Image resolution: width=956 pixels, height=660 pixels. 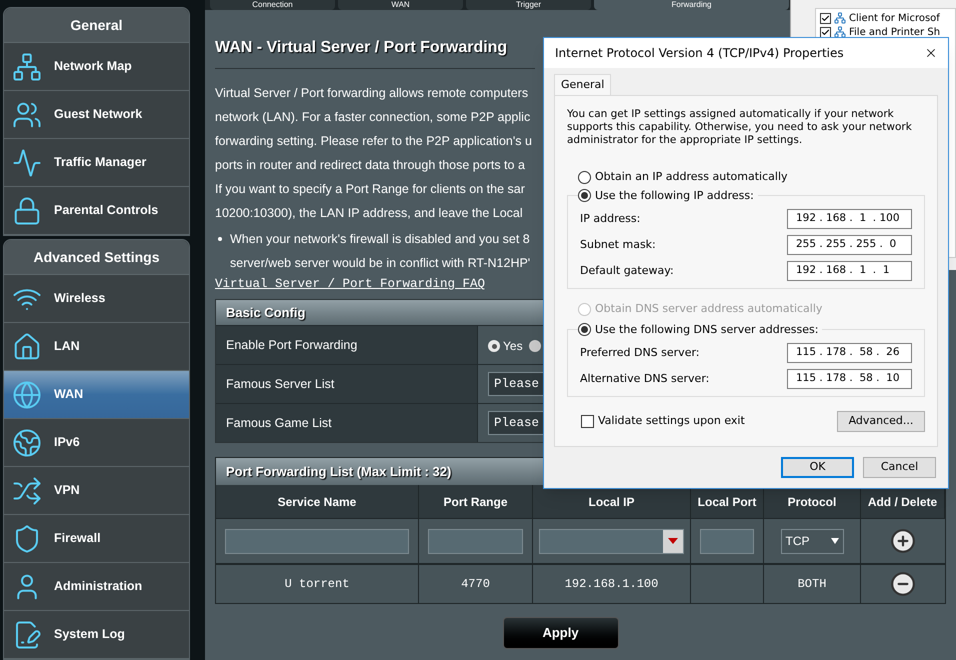 What do you see at coordinates (370, 189) in the screenshot?
I see `description-line: If you want to specify a Port Range for clients on the sar` at bounding box center [370, 189].